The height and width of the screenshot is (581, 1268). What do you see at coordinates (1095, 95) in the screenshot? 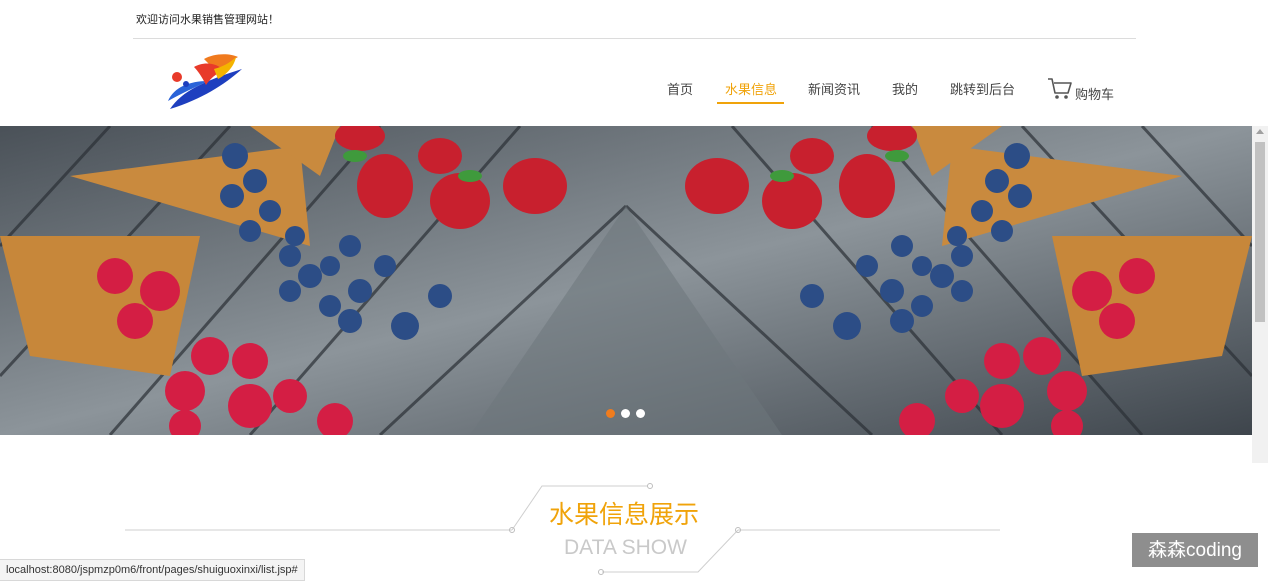
I see `cart-label: 购物车` at bounding box center [1095, 95].